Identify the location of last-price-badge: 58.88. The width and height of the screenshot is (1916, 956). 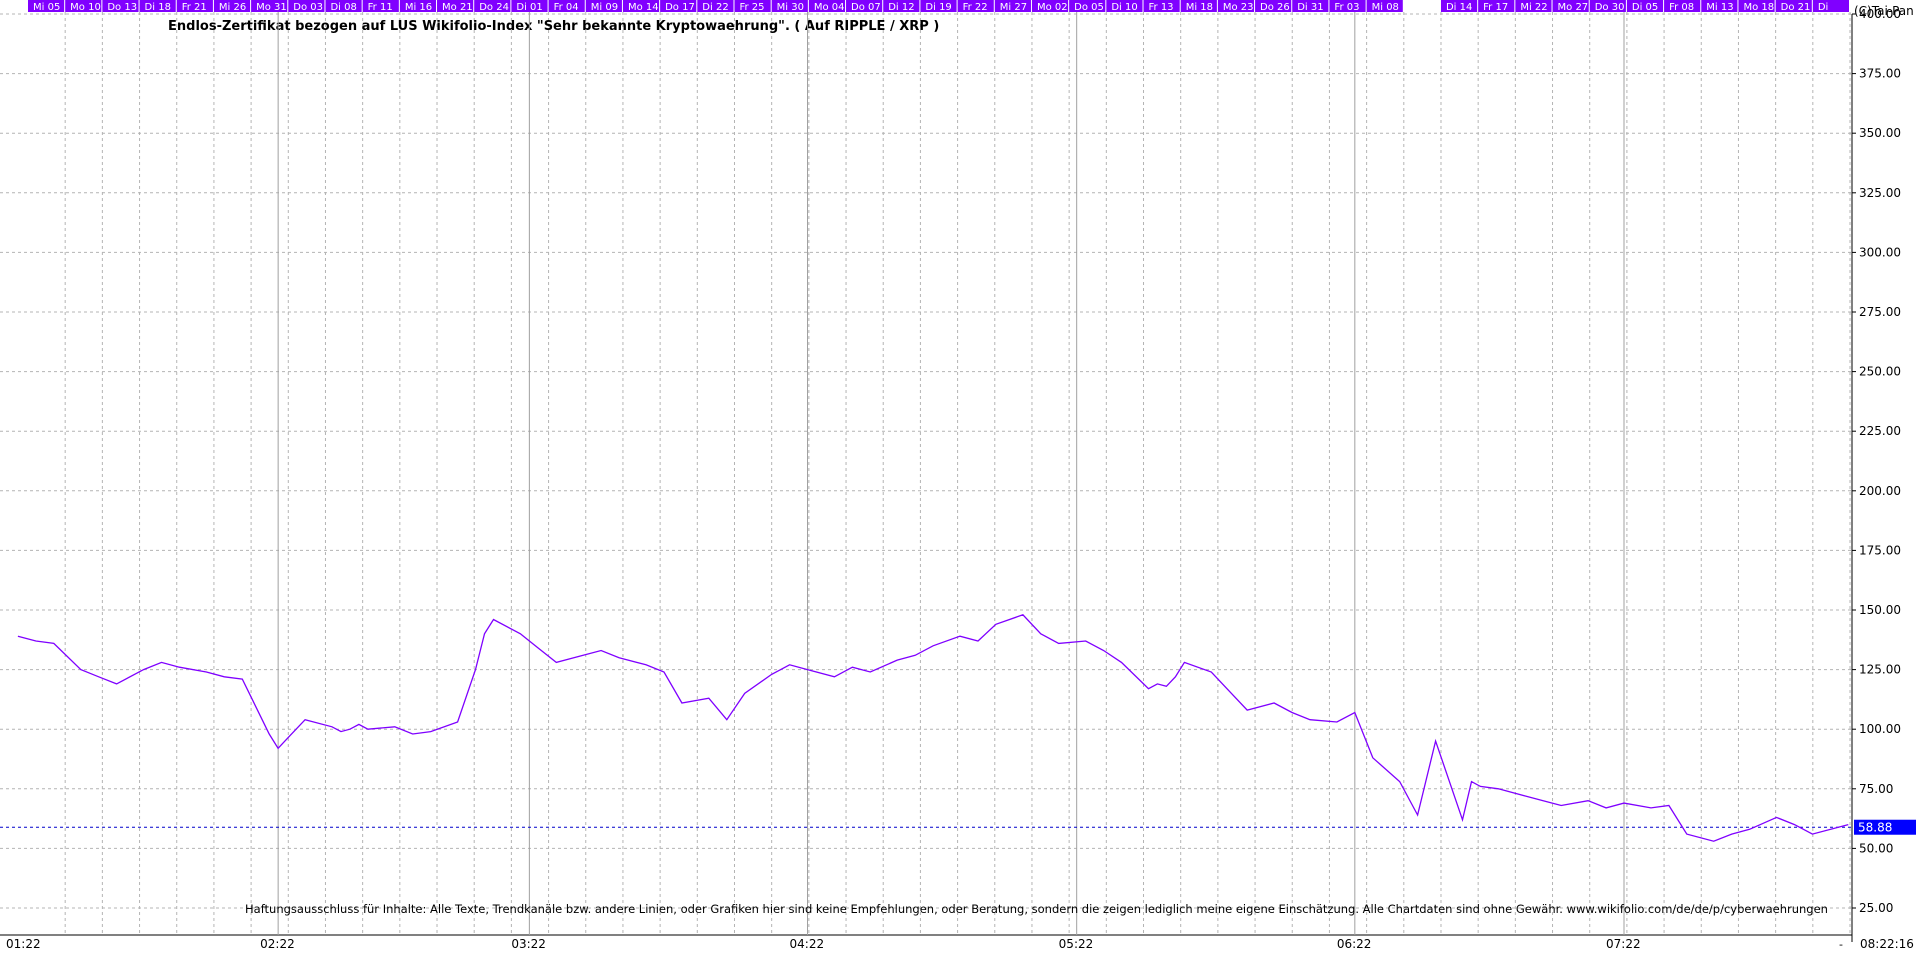
(1885, 827).